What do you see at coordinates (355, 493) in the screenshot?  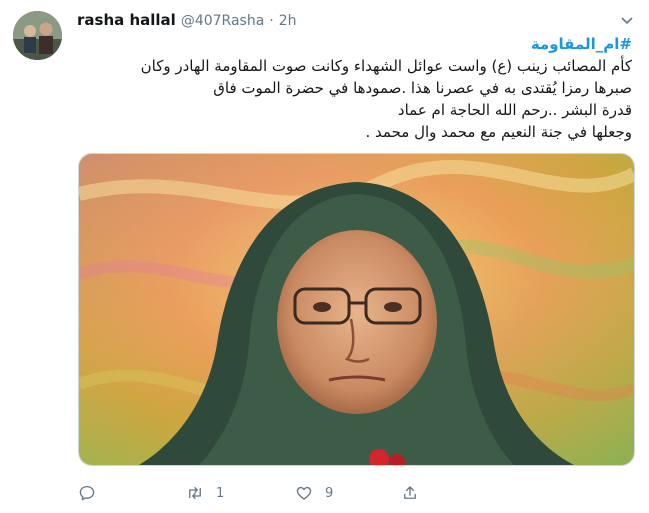 I see `tweet-actions: 1 9` at bounding box center [355, 493].